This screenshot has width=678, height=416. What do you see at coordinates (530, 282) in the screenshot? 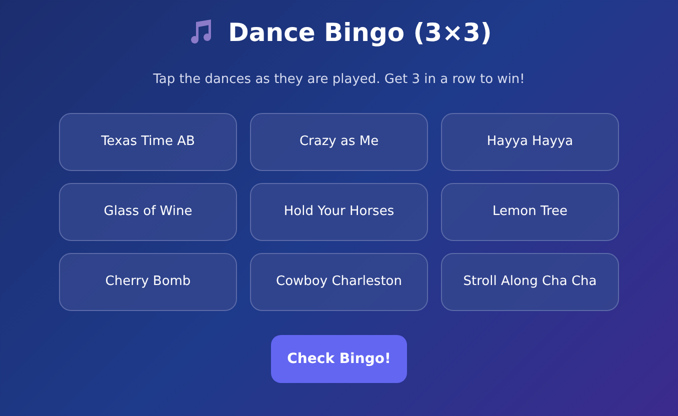
I see `bingo-cell: Stroll Along Cha Cha` at bounding box center [530, 282].